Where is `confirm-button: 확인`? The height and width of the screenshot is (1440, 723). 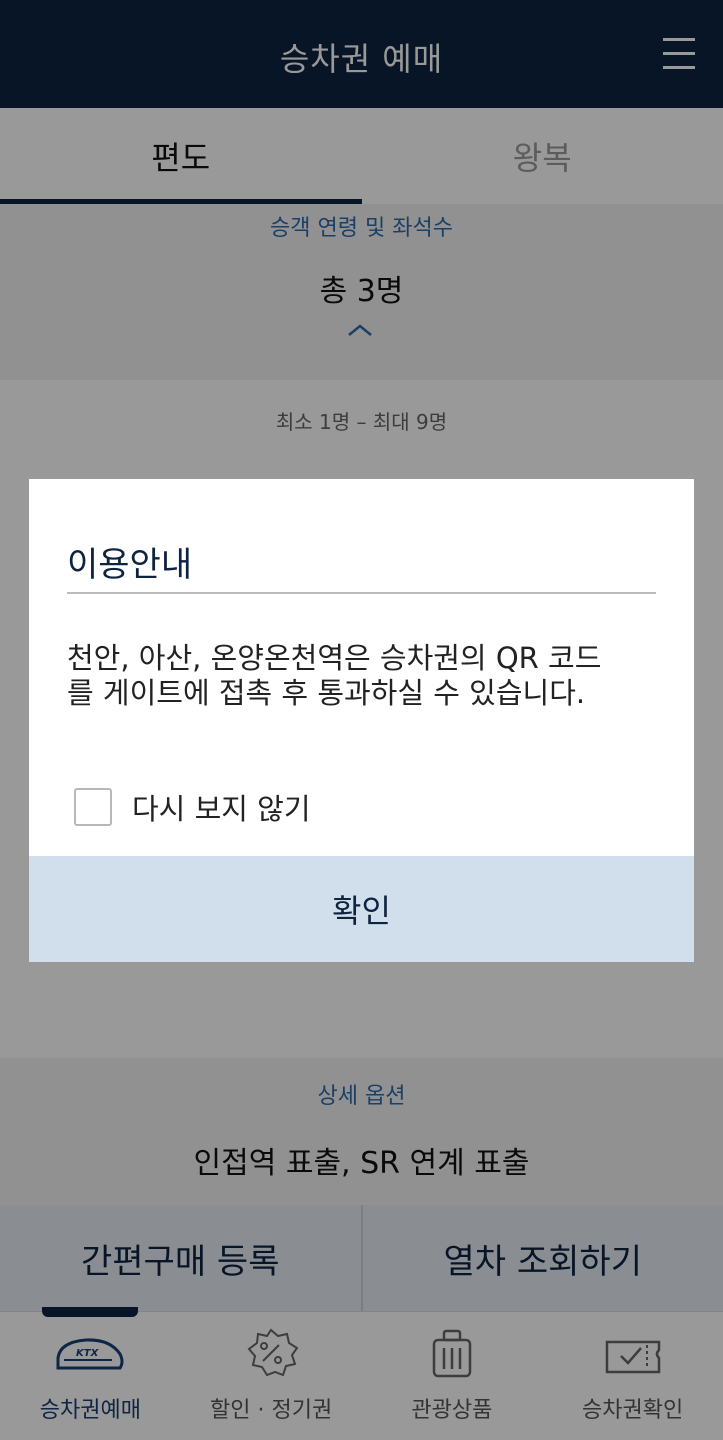 confirm-button: 확인 is located at coordinates (361, 909).